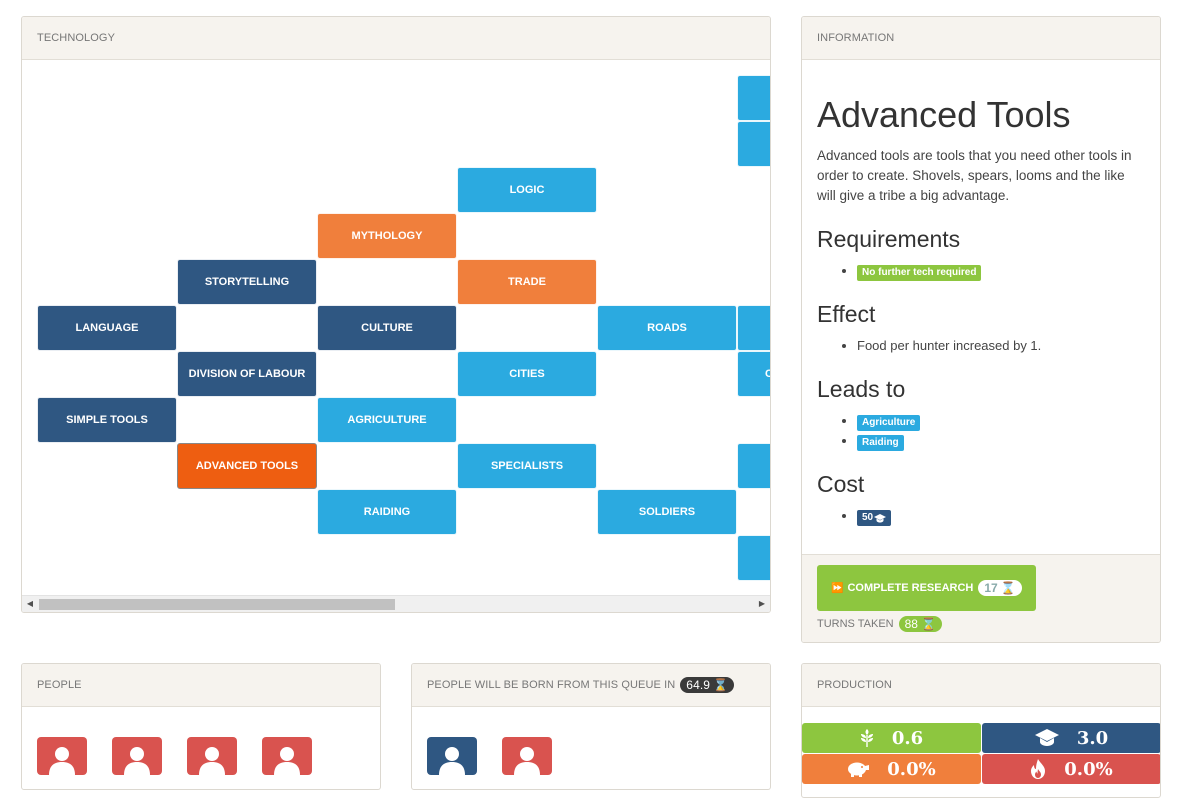  Describe the element at coordinates (753, 374) in the screenshot. I see `tech-node-cities-partial: C` at that location.